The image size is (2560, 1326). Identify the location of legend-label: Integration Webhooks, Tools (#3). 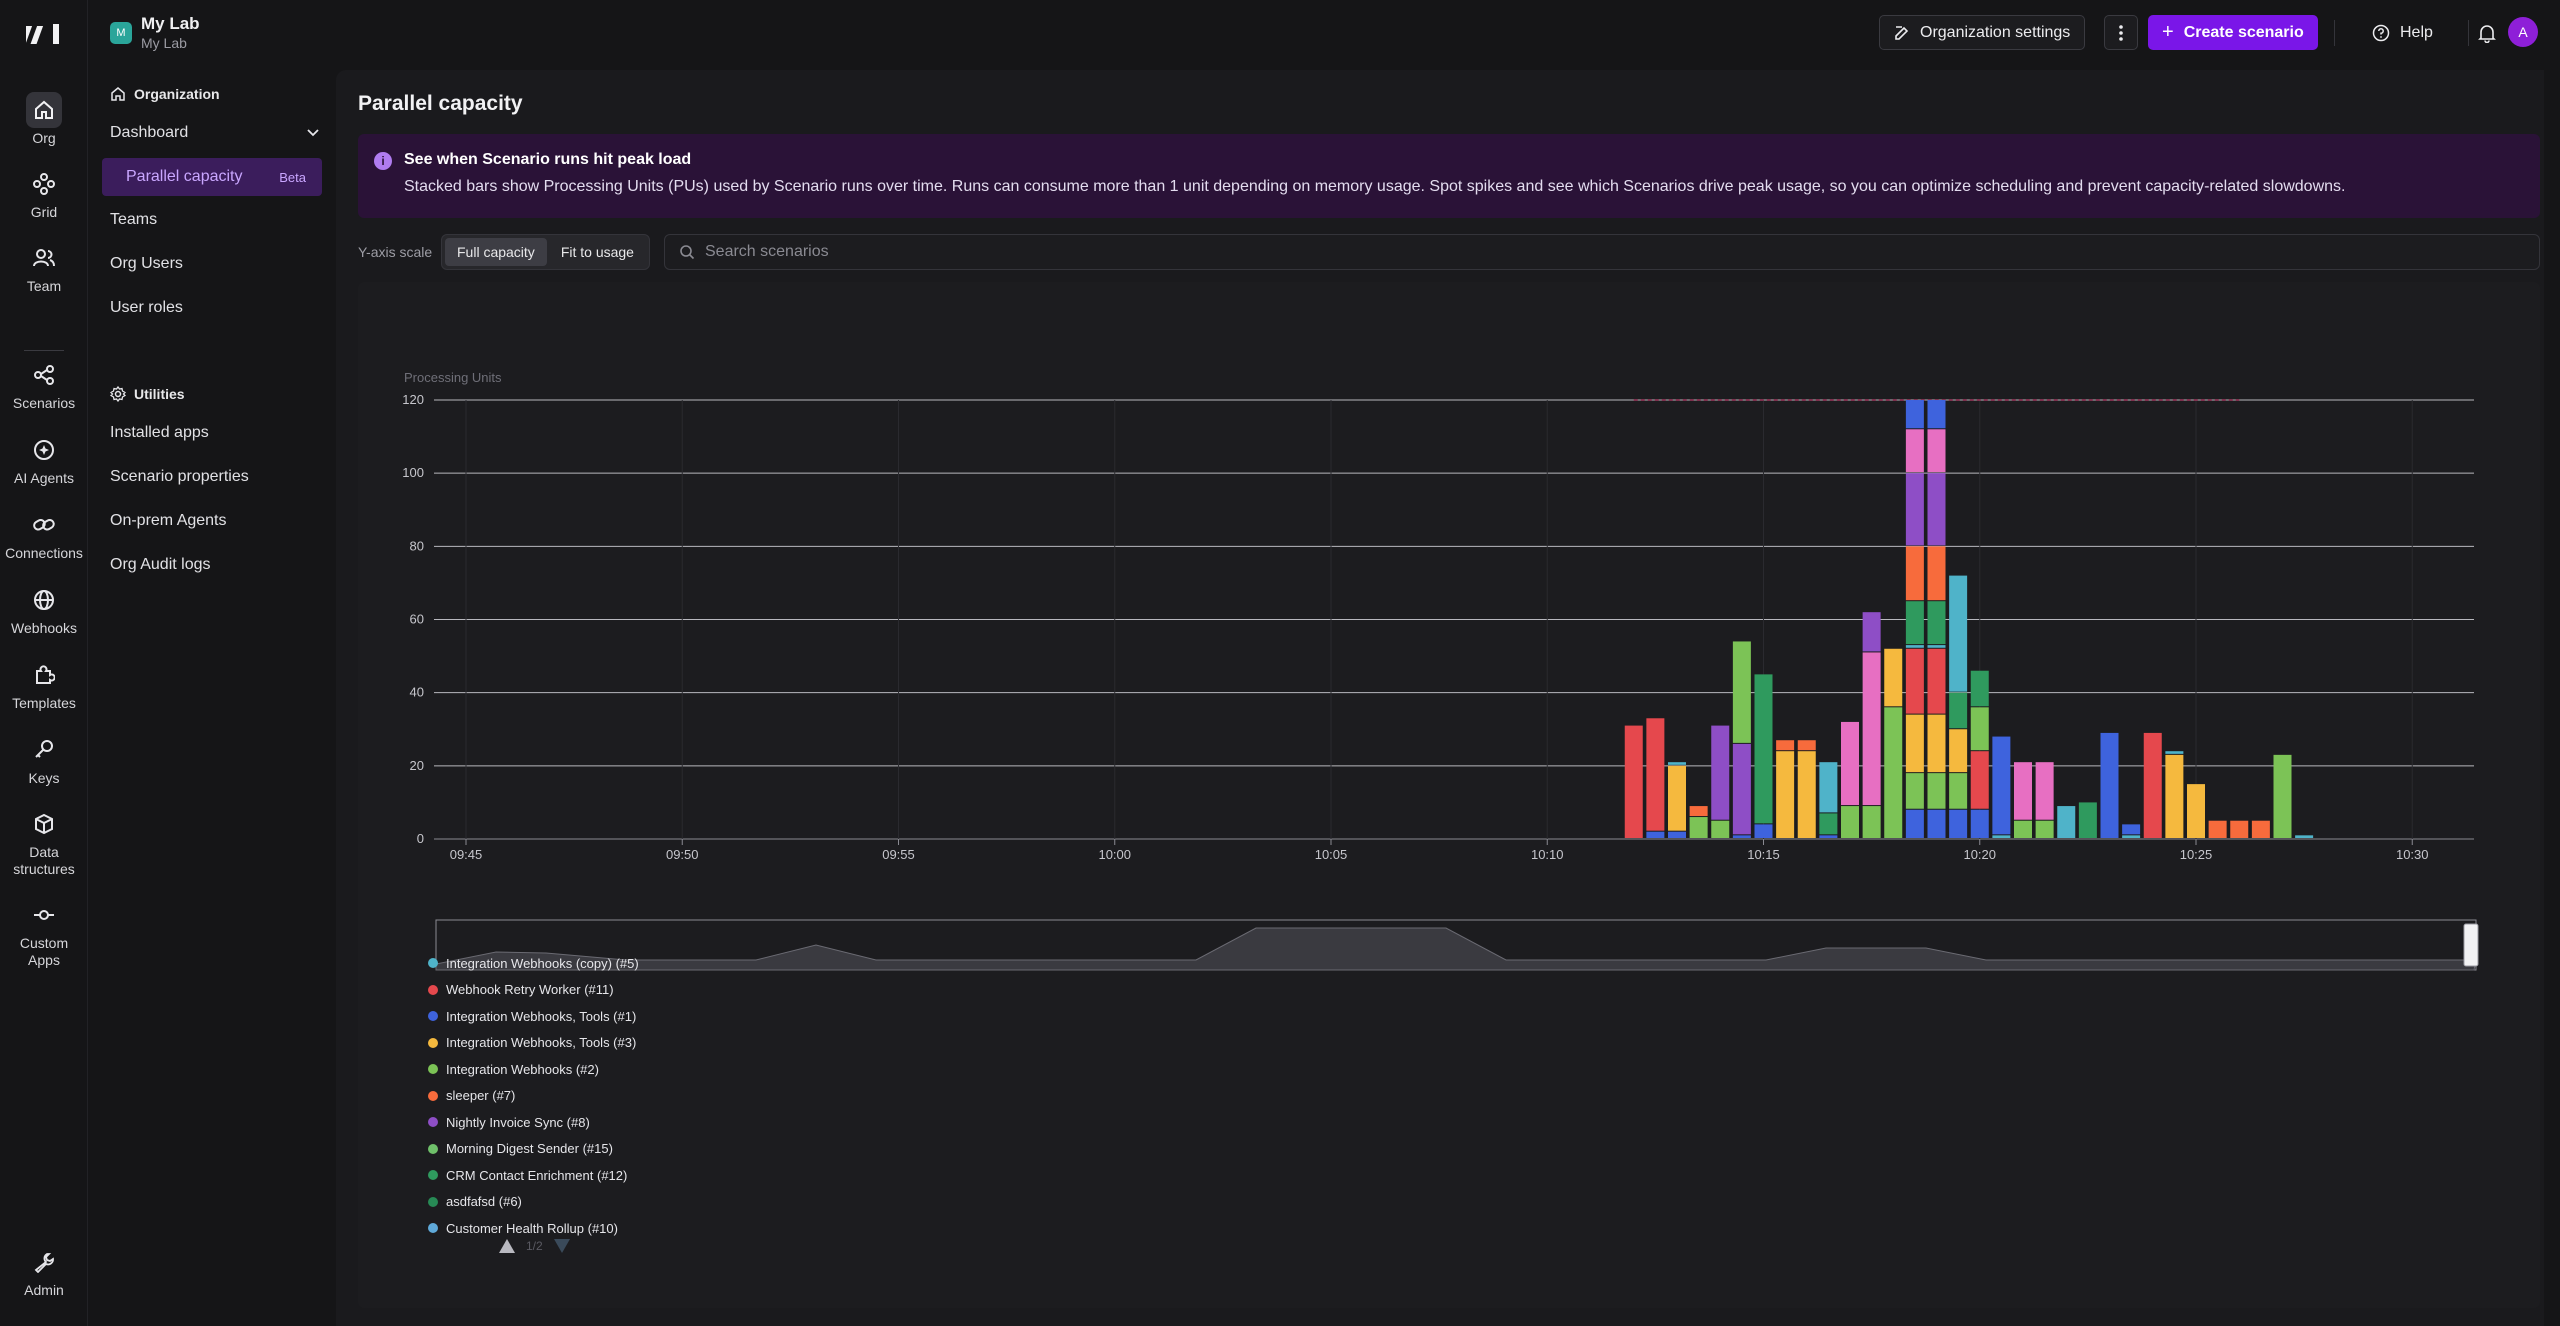
(541, 1043).